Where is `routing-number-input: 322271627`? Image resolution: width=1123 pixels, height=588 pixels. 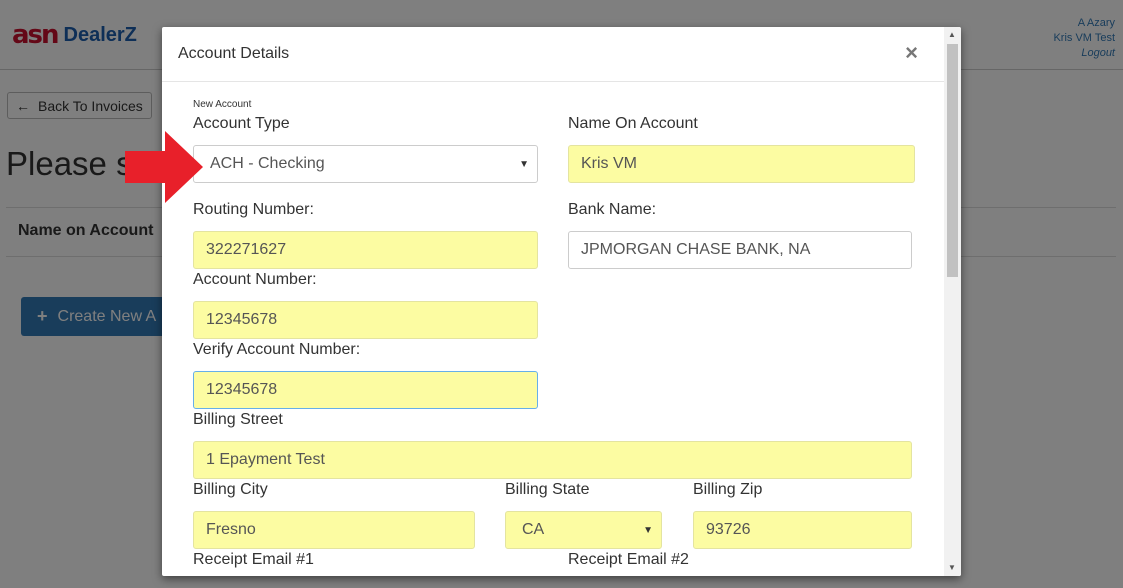
routing-number-input: 322271627 is located at coordinates (365, 250).